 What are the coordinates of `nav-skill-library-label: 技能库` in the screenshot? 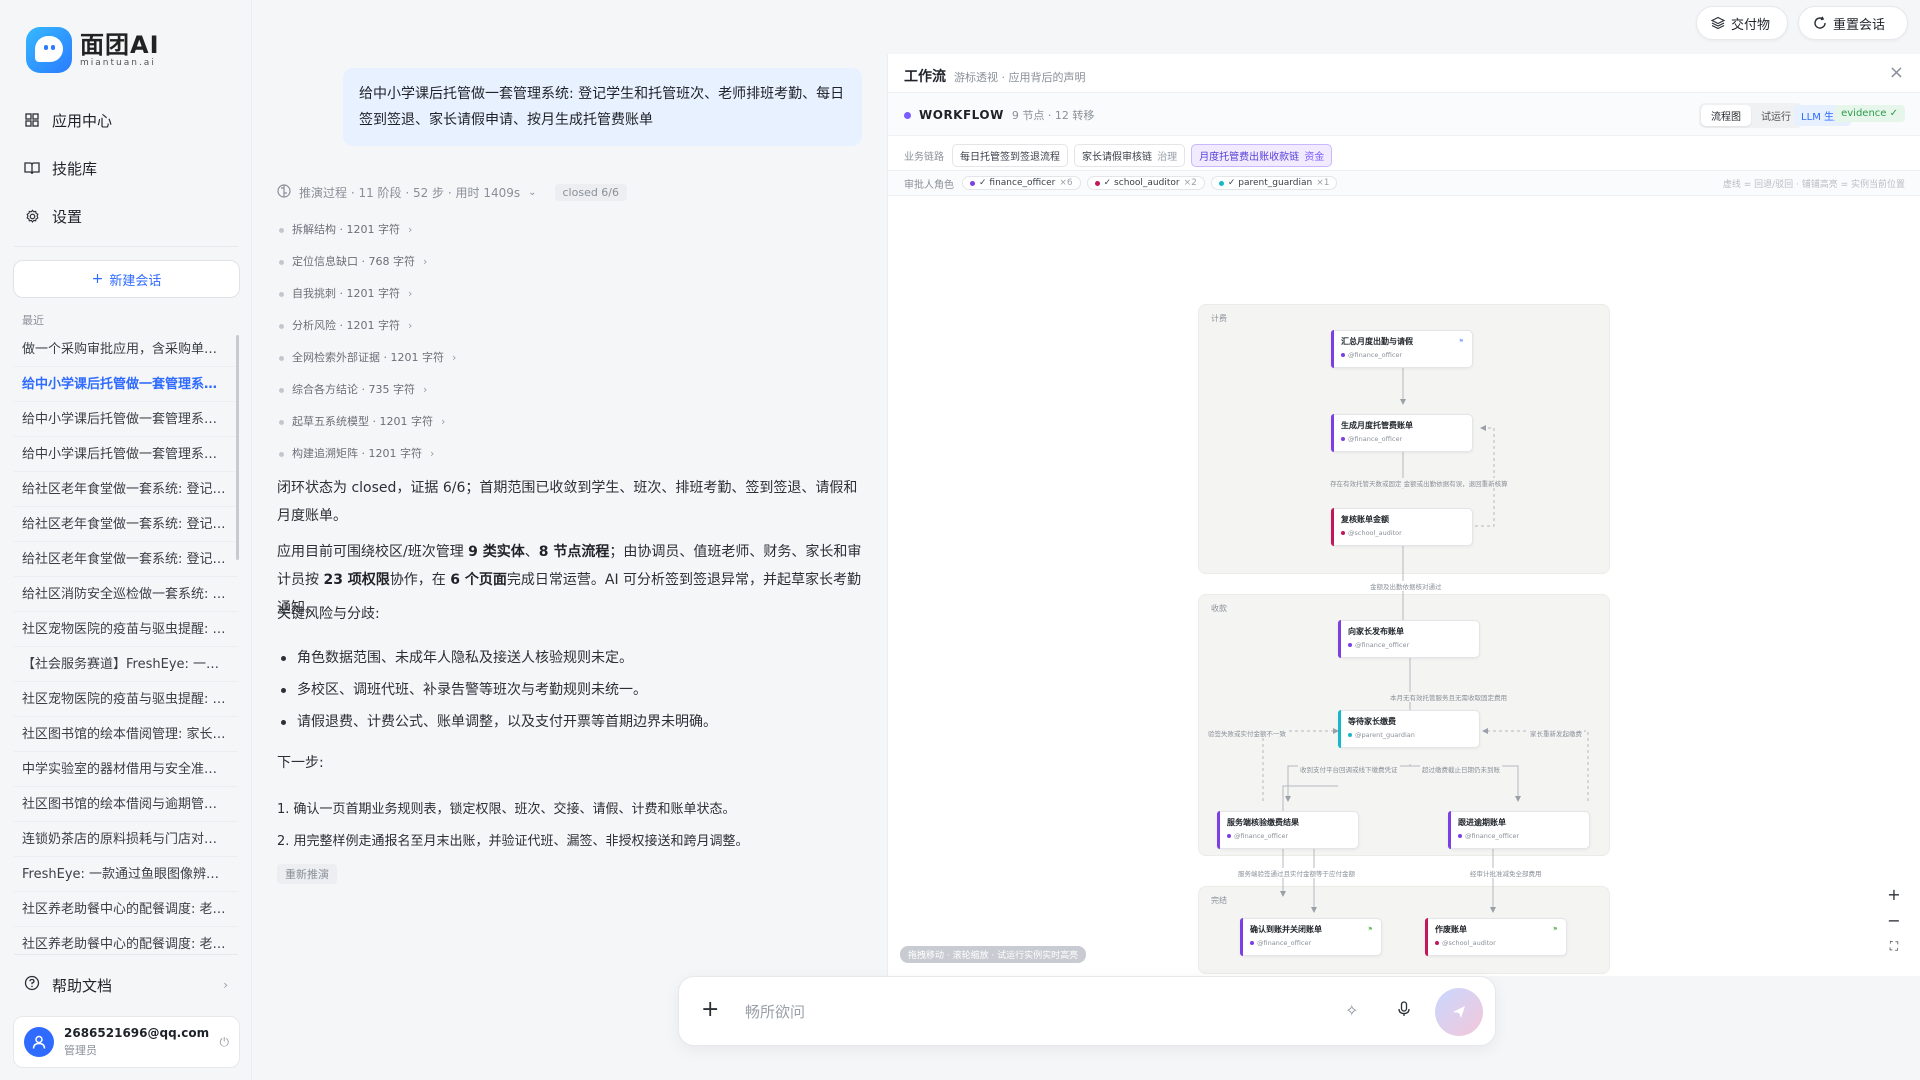 It's located at (75, 168).